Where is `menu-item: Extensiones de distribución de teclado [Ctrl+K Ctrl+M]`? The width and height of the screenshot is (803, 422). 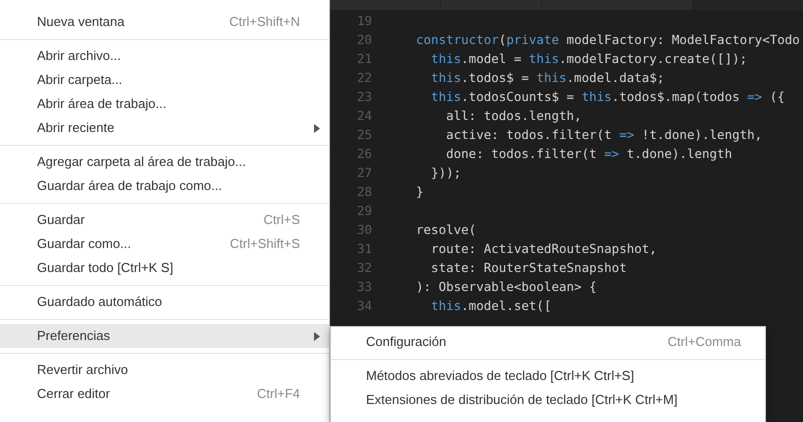
menu-item: Extensiones de distribución de teclado [Ctrl+K Ctrl+M] is located at coordinates (548, 400).